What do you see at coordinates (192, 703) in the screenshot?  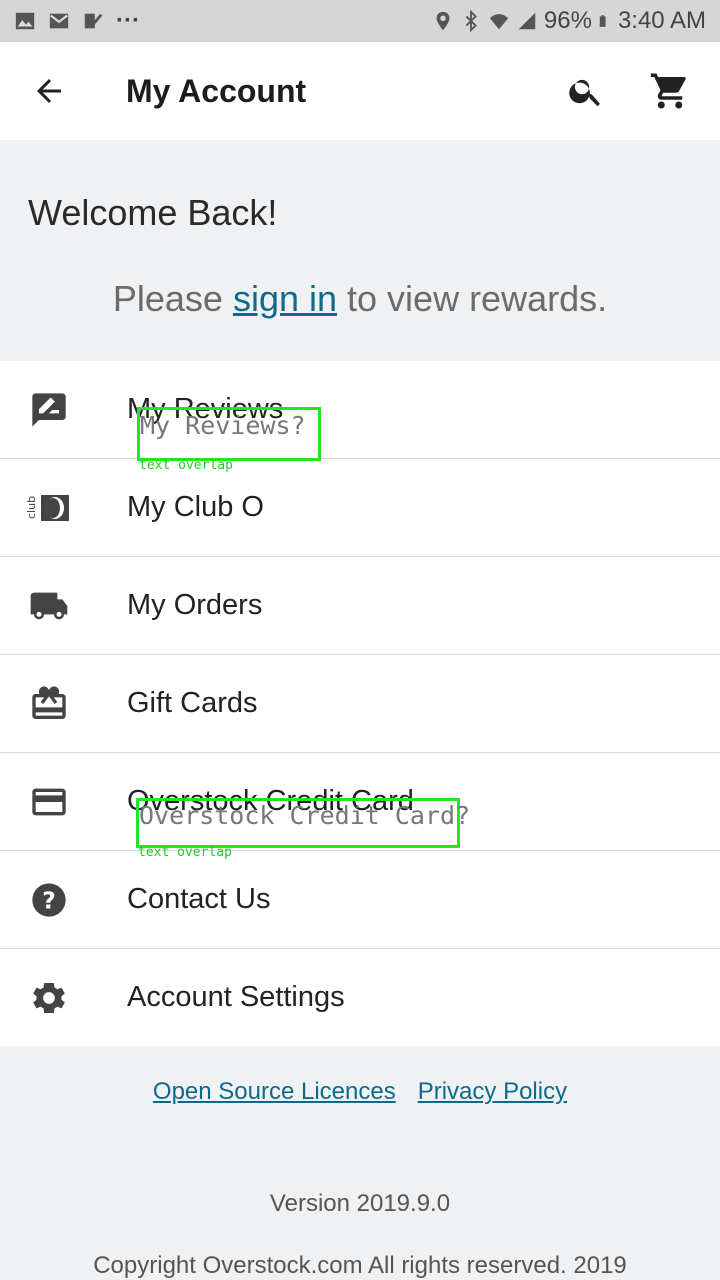 I see `menu-label: Gift Cards` at bounding box center [192, 703].